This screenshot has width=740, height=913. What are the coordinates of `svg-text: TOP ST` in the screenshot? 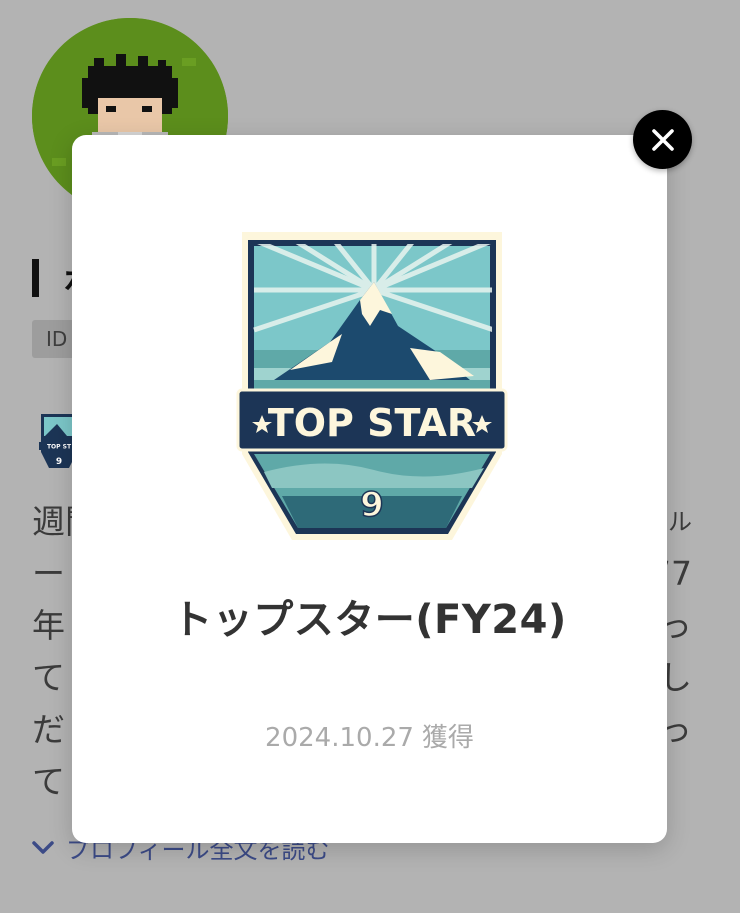 It's located at (59, 447).